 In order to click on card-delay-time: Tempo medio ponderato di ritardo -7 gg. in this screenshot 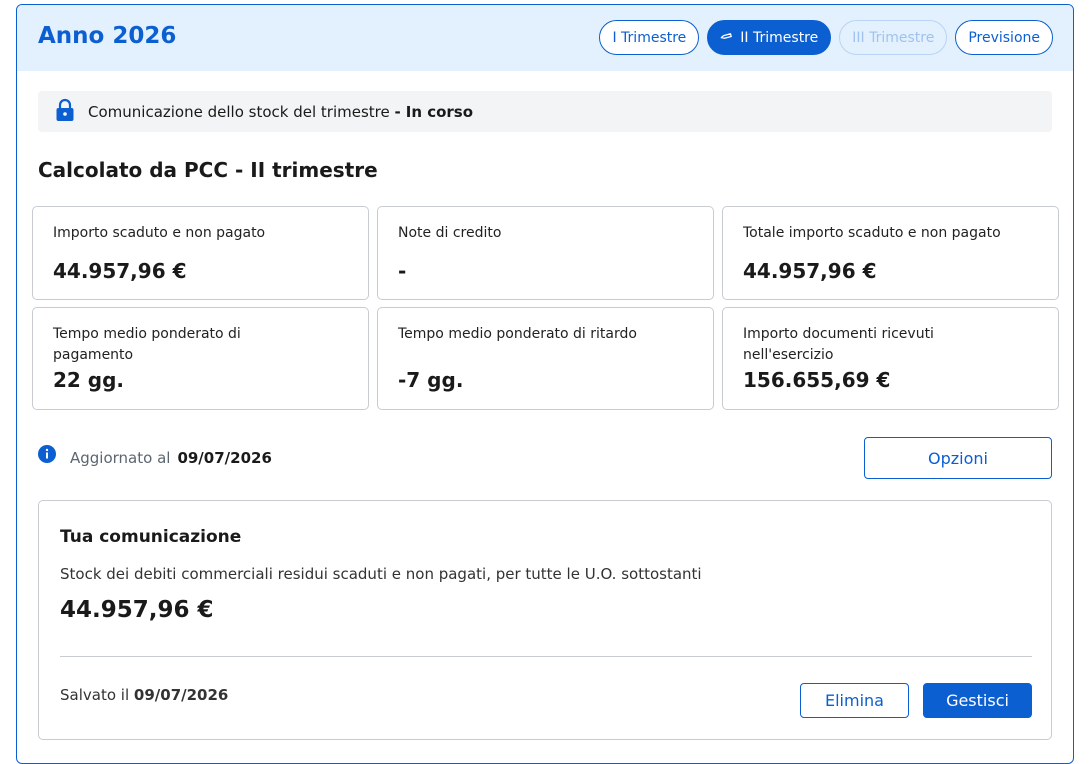, I will do `click(545, 358)`.